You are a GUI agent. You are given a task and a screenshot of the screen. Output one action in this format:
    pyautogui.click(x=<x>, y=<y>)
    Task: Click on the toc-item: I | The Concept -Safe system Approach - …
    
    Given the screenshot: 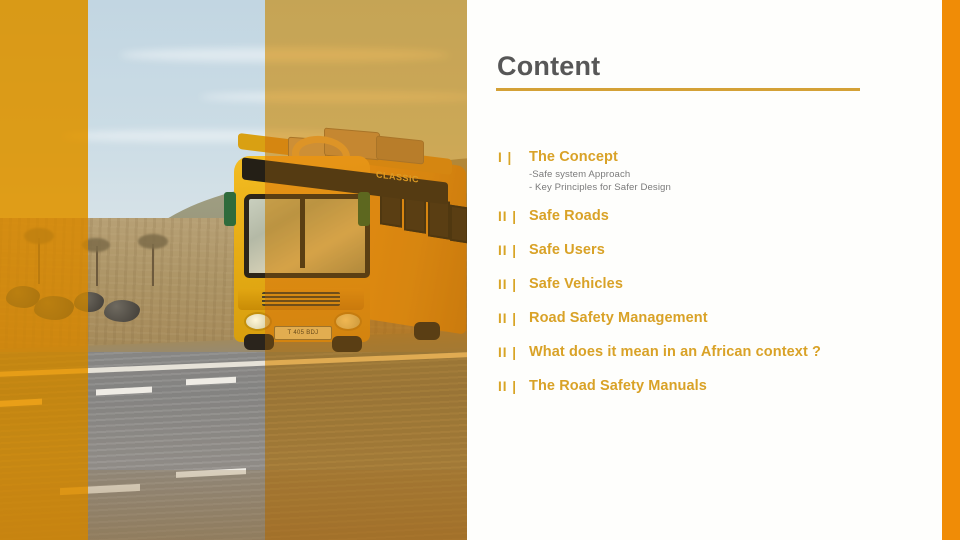 What is the action you would take?
    pyautogui.click(x=713, y=171)
    